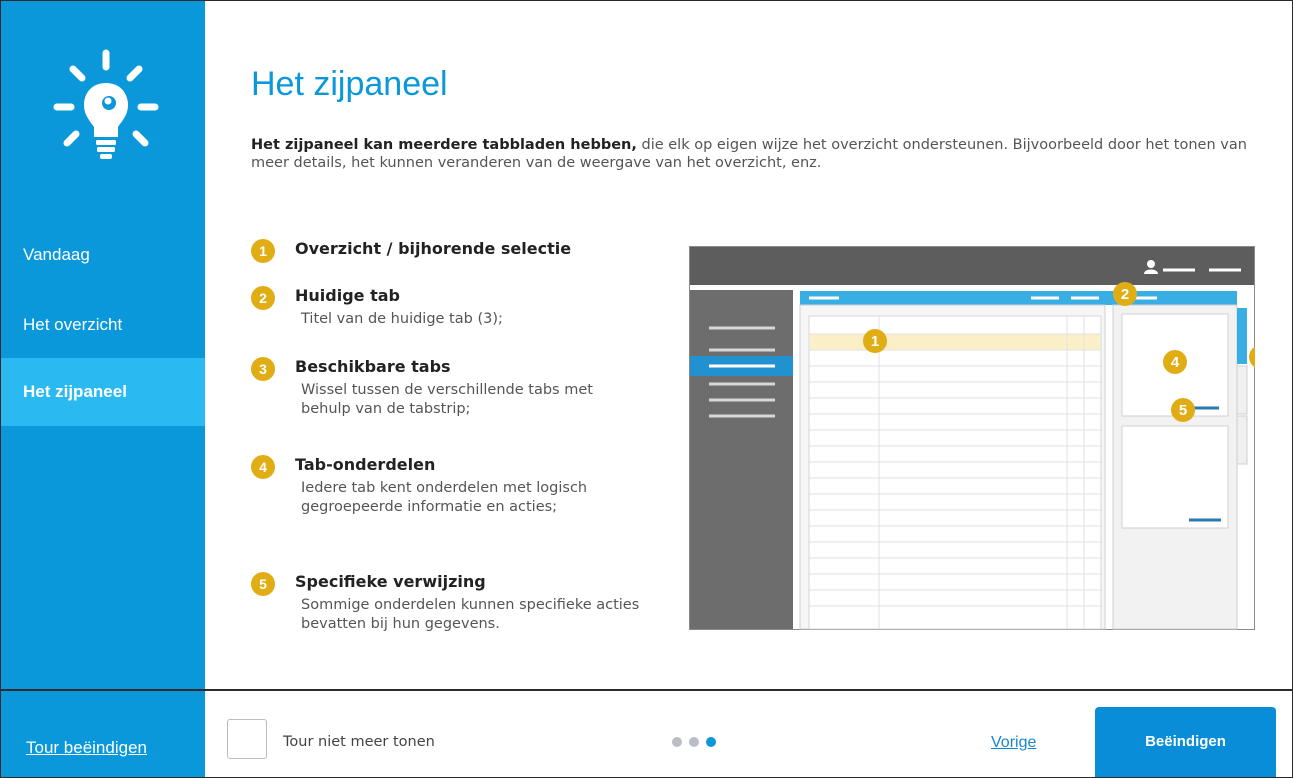  Describe the element at coordinates (263, 467) in the screenshot. I see `step-number-badge: 4` at that location.